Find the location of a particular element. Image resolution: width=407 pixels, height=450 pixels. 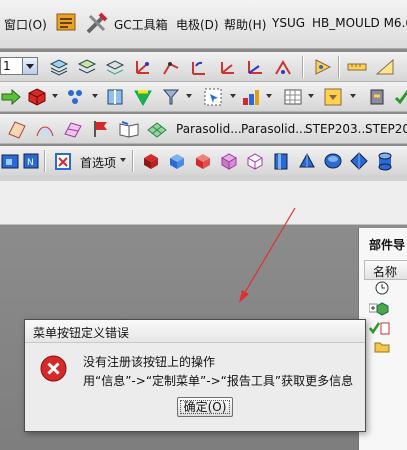

dialog-titlebar: 菜单按钮定义错误 is located at coordinates (195, 331).